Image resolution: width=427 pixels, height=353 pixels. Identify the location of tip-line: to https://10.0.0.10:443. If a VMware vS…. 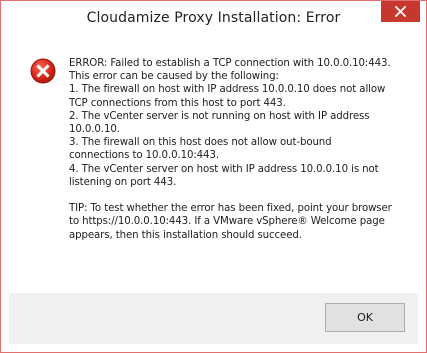
(227, 222).